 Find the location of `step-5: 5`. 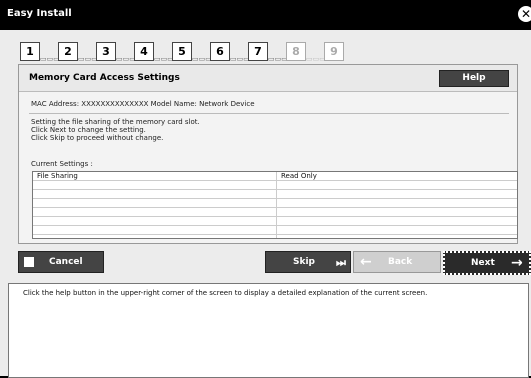

step-5: 5 is located at coordinates (182, 51).